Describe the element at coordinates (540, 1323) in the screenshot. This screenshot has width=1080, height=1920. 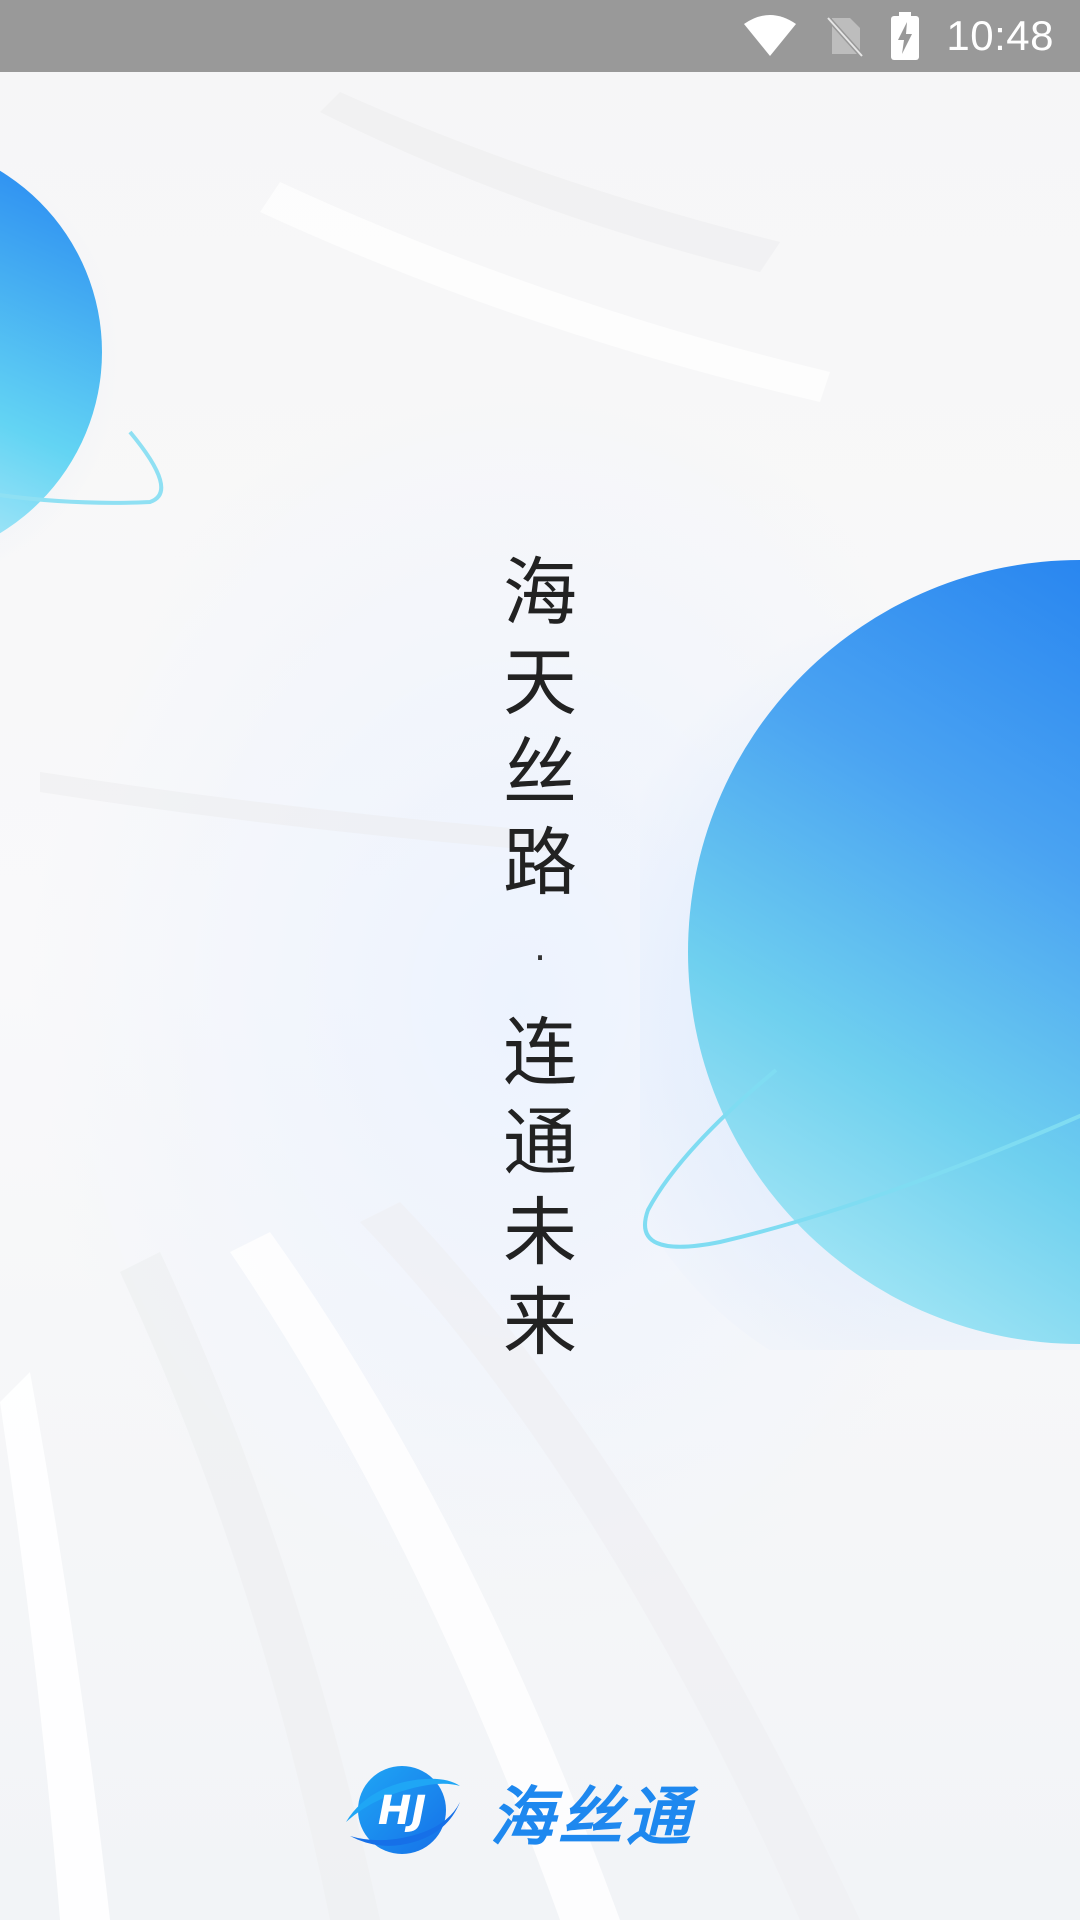
I see `slogan-char: 来` at that location.